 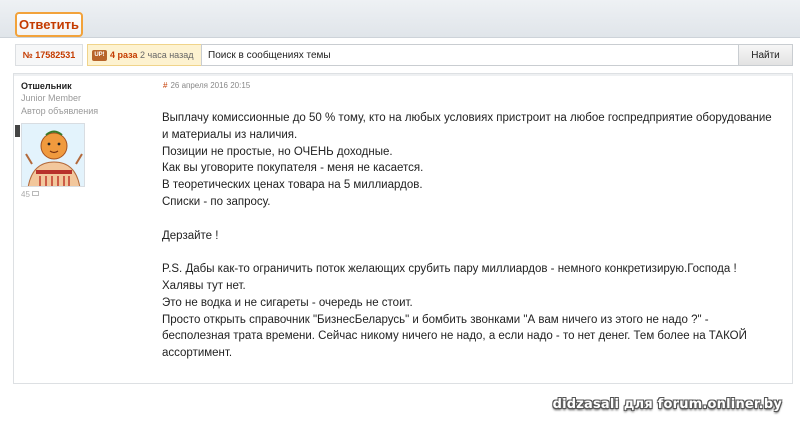 What do you see at coordinates (667, 404) in the screenshot?
I see `watermark: didzasali для forum.onliner.by` at bounding box center [667, 404].